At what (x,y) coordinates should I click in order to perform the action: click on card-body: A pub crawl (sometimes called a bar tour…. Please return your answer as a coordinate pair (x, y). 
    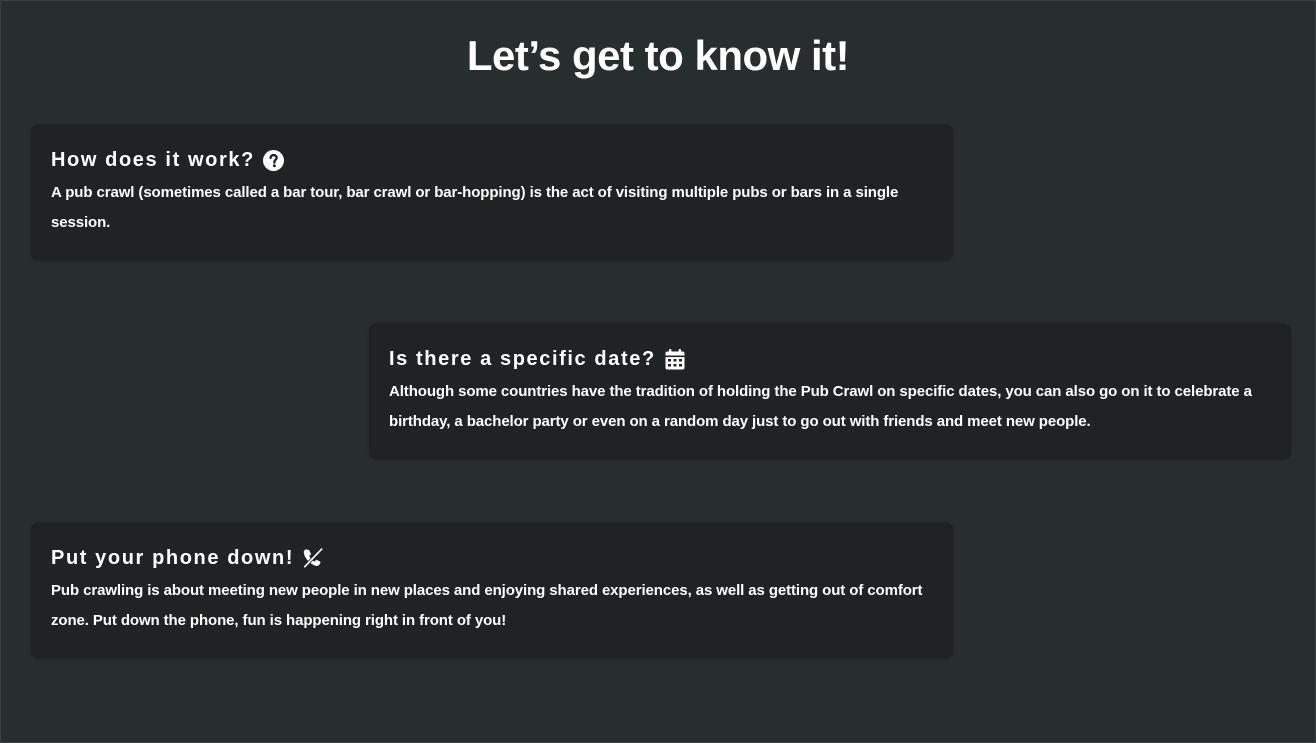
    Looking at the image, I should click on (475, 207).